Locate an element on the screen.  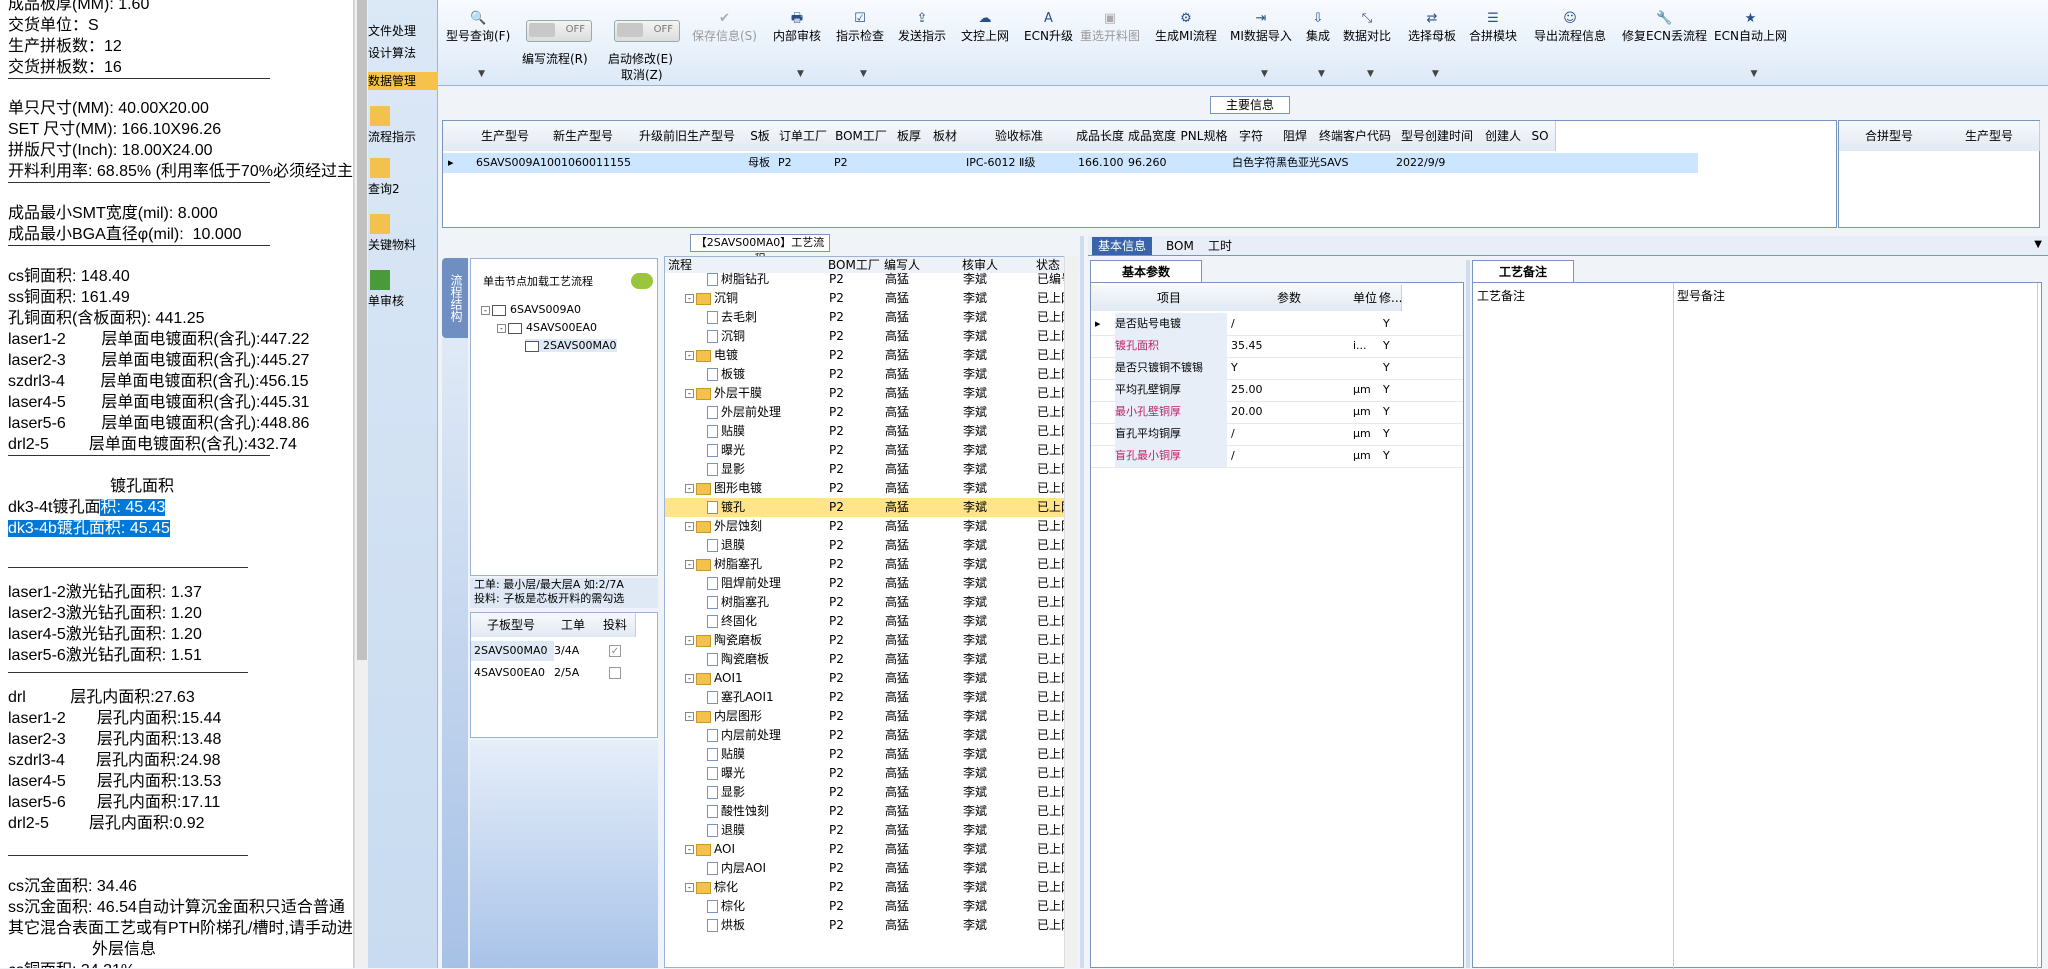
merge-col-header: 合拼型号 is located at coordinates (1889, 136).